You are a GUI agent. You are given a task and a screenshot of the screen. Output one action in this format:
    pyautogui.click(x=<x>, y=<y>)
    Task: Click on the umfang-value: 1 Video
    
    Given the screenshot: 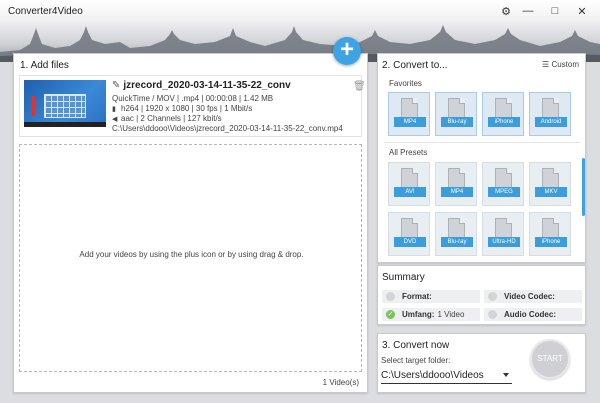 What is the action you would take?
    pyautogui.click(x=451, y=314)
    